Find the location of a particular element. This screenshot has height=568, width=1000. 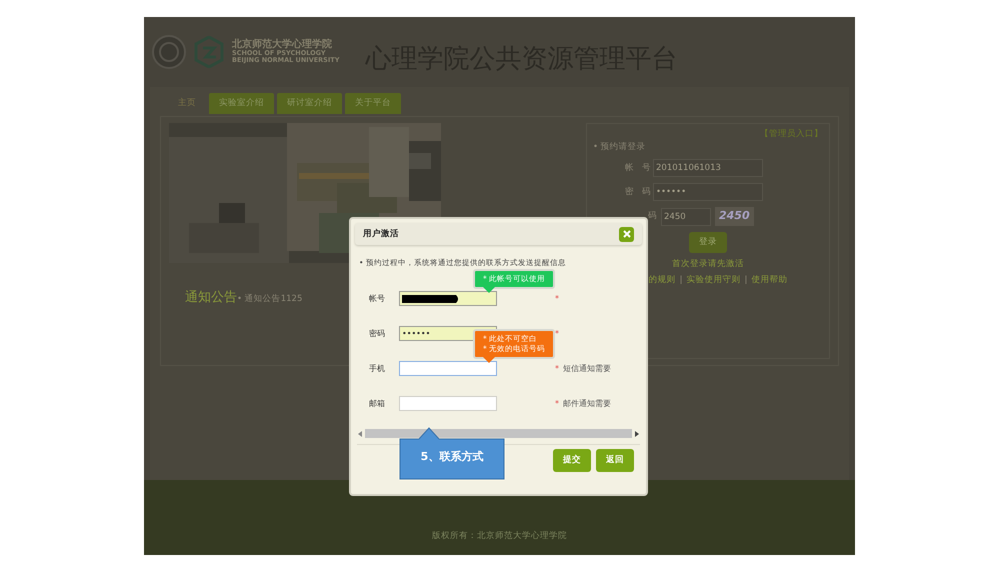

close-button is located at coordinates (626, 234).